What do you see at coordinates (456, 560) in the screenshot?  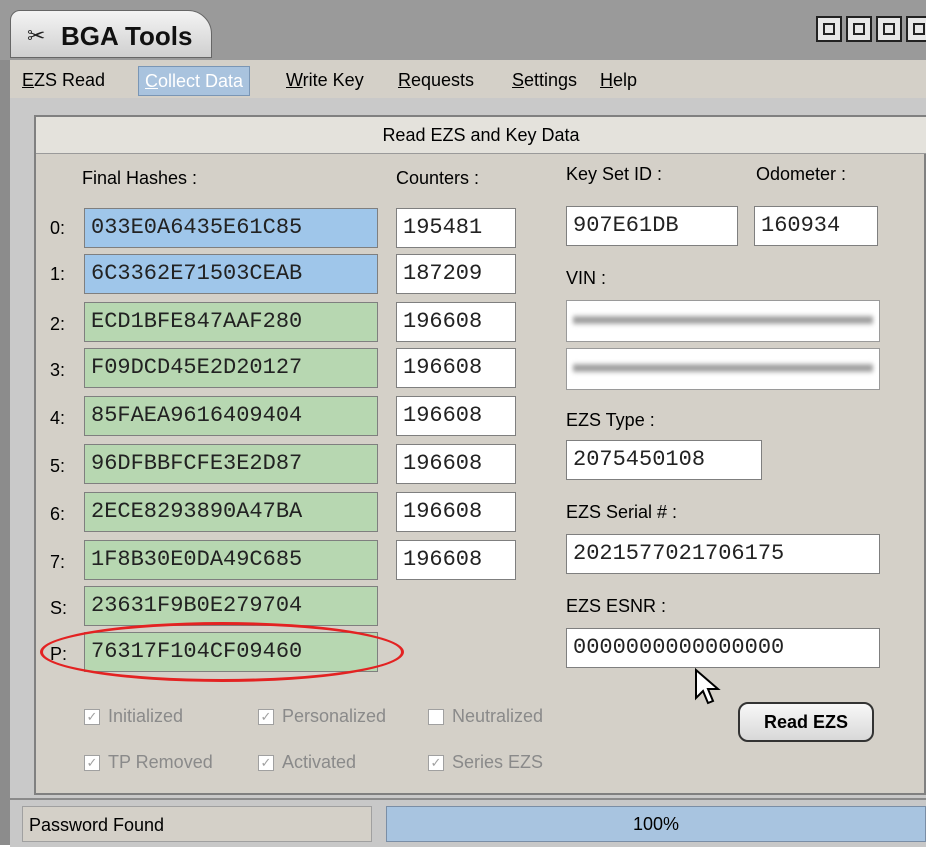 I see `counter-field-7: 196608` at bounding box center [456, 560].